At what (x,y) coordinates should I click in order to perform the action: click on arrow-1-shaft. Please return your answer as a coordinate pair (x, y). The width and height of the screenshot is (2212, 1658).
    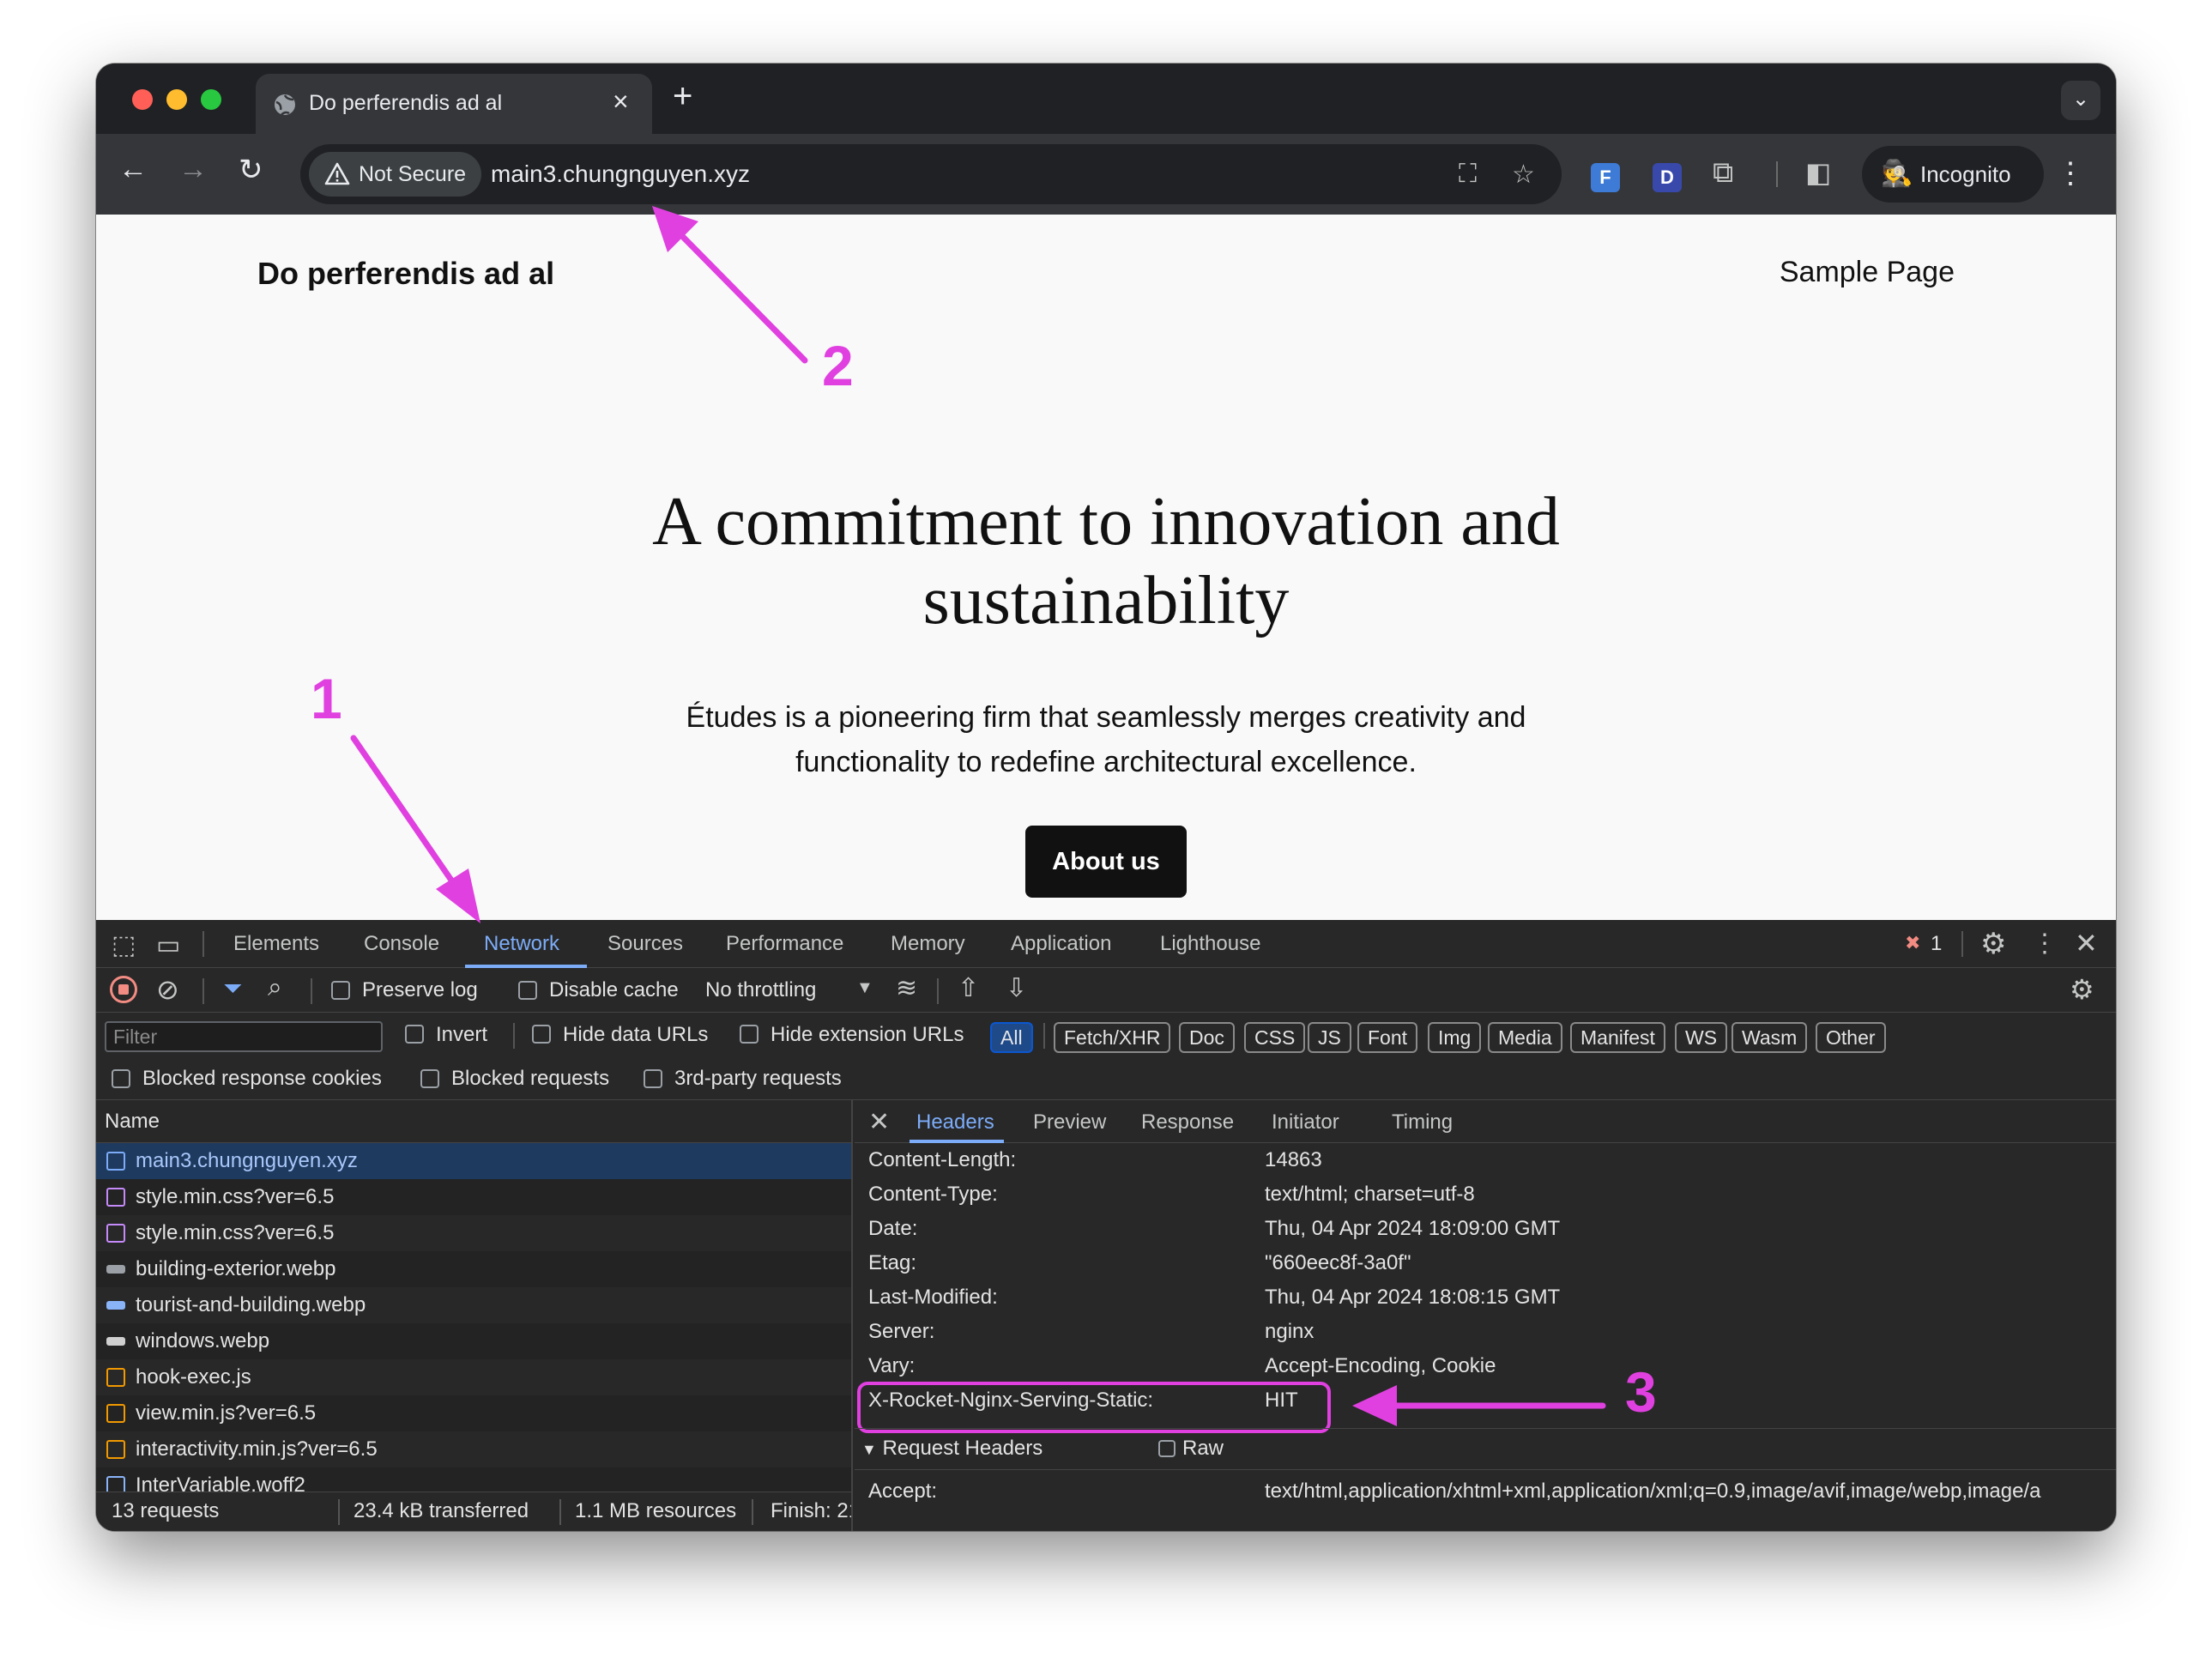
    Looking at the image, I should click on (408, 818).